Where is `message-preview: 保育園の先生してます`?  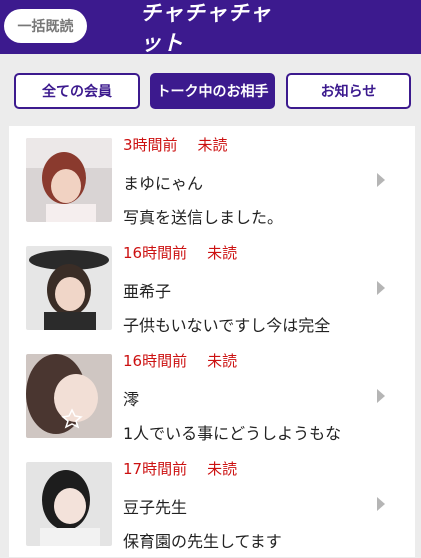 message-preview: 保育園の先生してます is located at coordinates (202, 541).